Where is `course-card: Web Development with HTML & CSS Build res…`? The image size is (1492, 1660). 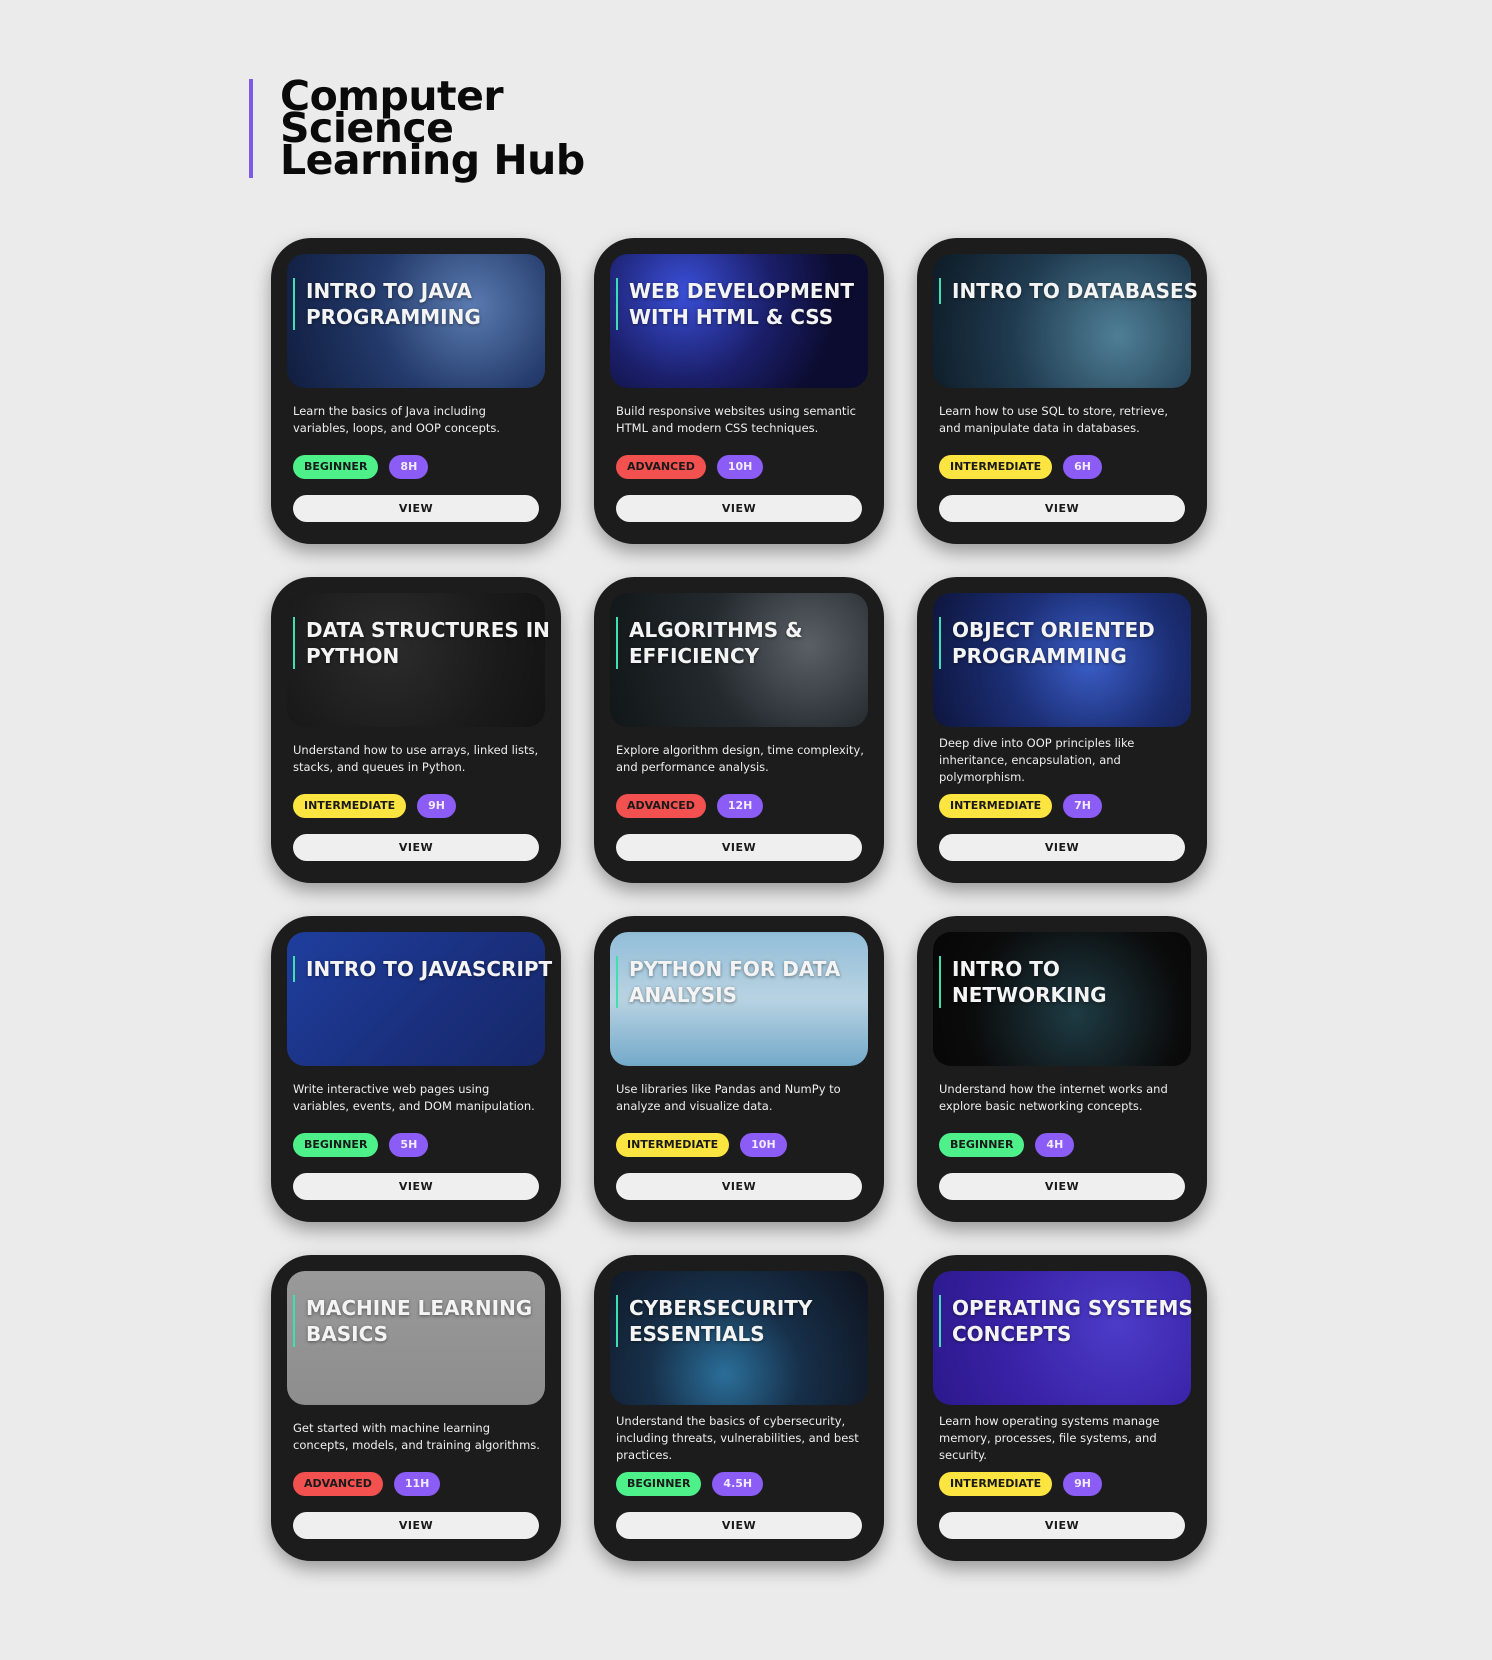 course-card: Web Development with HTML & CSS Build res… is located at coordinates (739, 391).